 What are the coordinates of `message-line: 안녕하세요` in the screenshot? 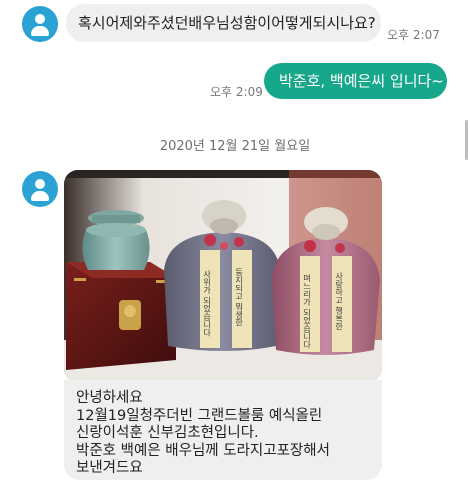 It's located at (109, 398).